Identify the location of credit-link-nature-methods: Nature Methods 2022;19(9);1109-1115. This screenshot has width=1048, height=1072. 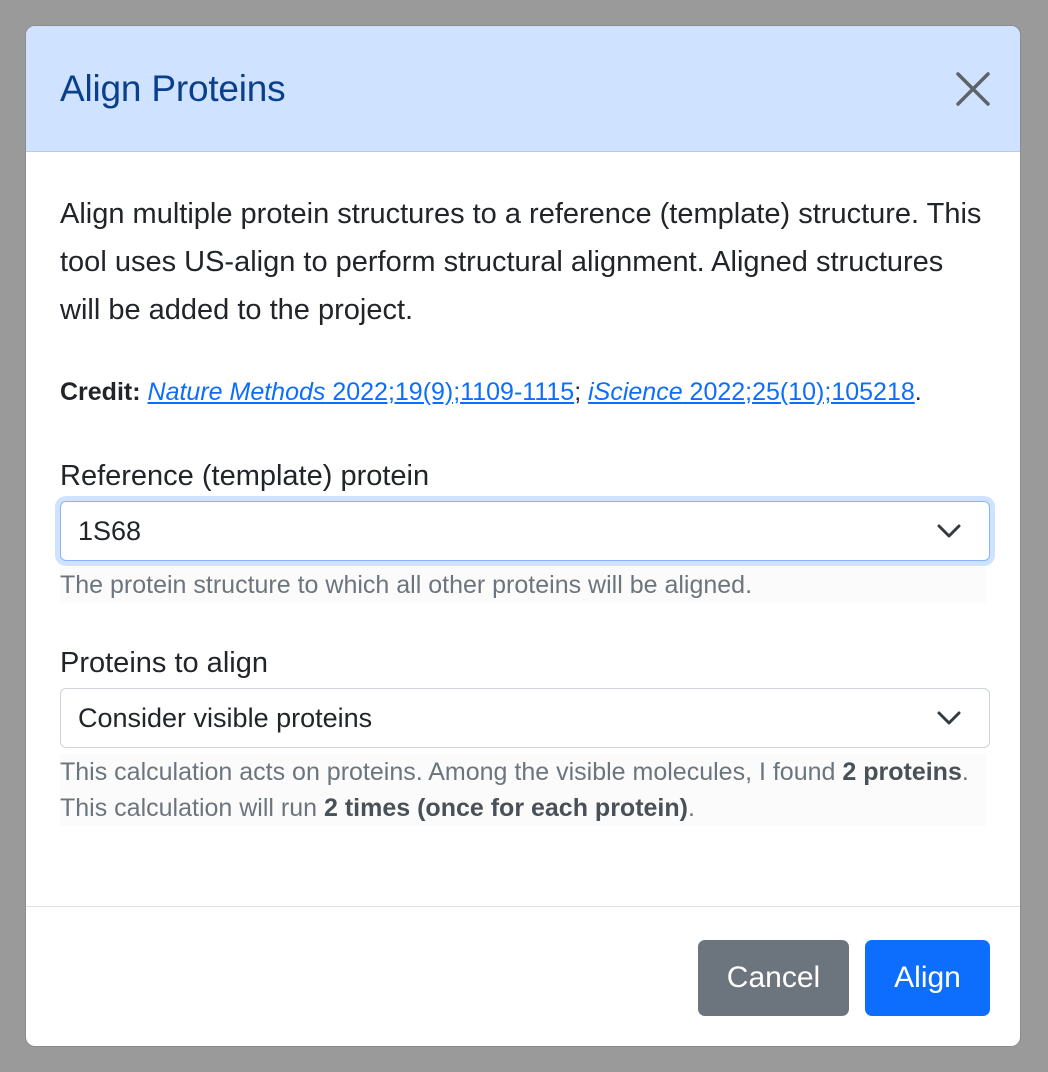
(361, 392).